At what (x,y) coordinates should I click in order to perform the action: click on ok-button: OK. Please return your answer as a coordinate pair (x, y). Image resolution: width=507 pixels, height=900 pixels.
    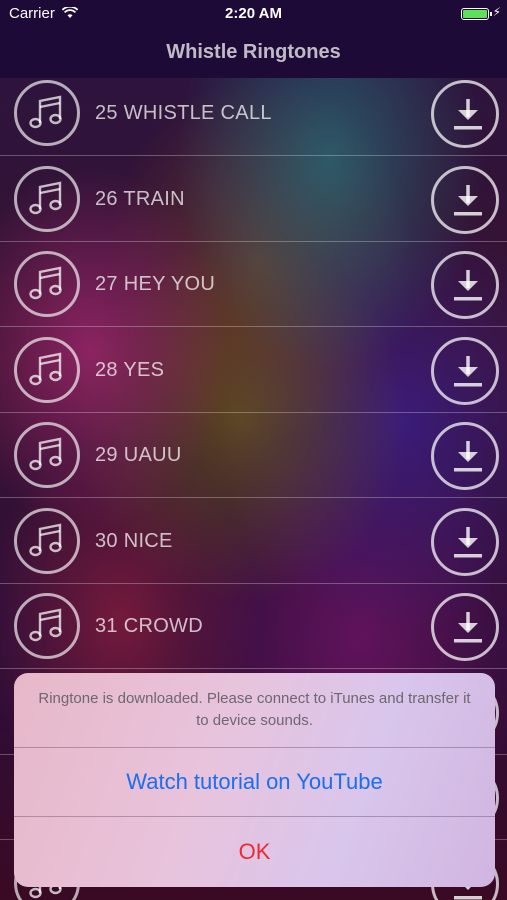
    Looking at the image, I should click on (254, 852).